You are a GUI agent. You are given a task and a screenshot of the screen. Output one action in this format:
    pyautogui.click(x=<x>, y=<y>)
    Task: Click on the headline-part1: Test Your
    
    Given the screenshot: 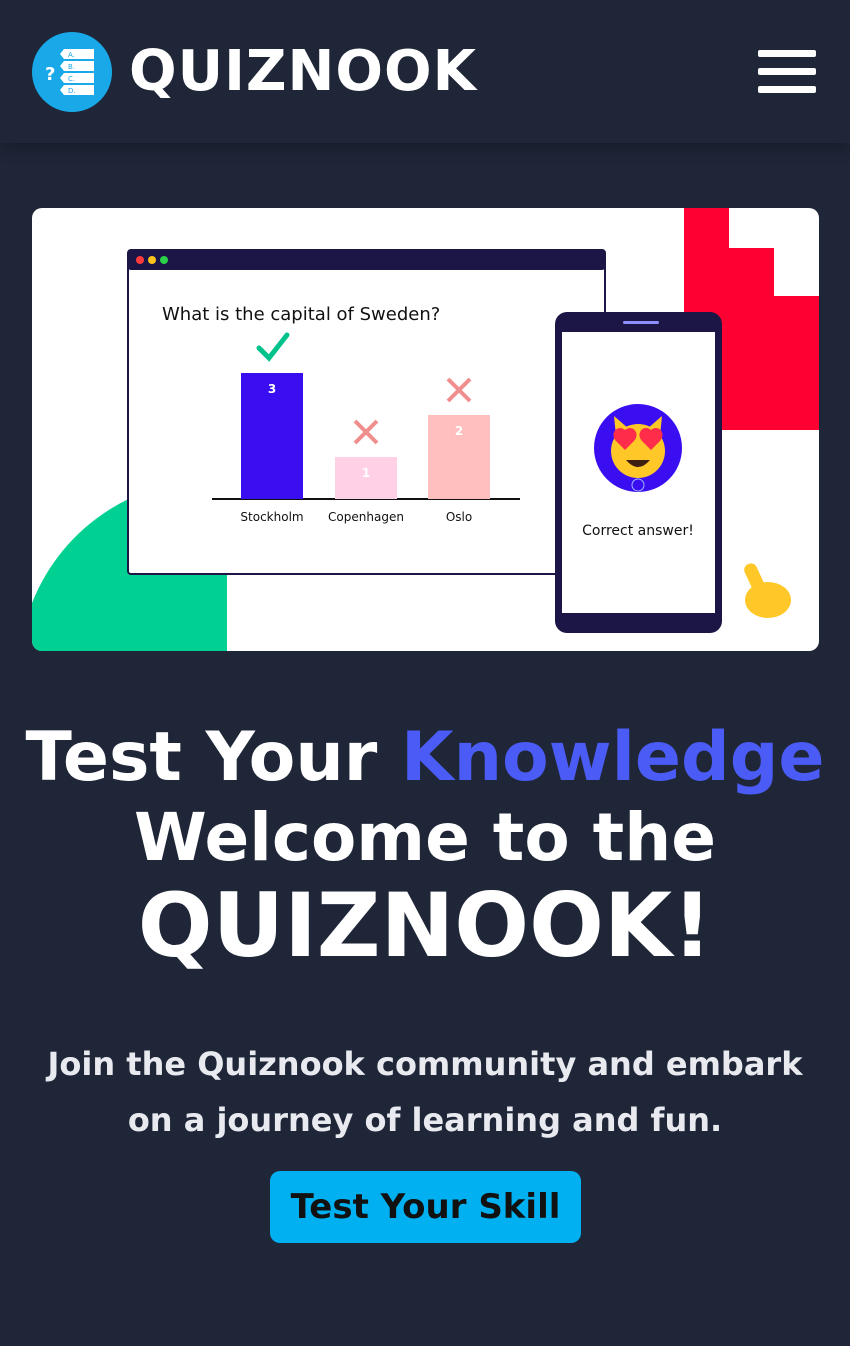 What is the action you would take?
    pyautogui.click(x=213, y=757)
    